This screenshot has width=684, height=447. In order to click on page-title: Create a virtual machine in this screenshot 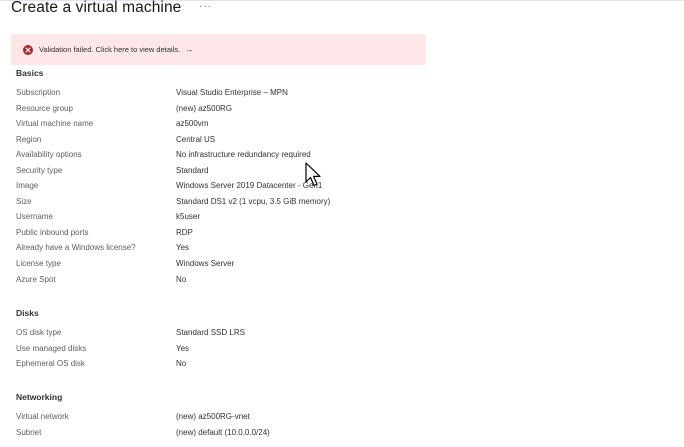, I will do `click(96, 8)`.